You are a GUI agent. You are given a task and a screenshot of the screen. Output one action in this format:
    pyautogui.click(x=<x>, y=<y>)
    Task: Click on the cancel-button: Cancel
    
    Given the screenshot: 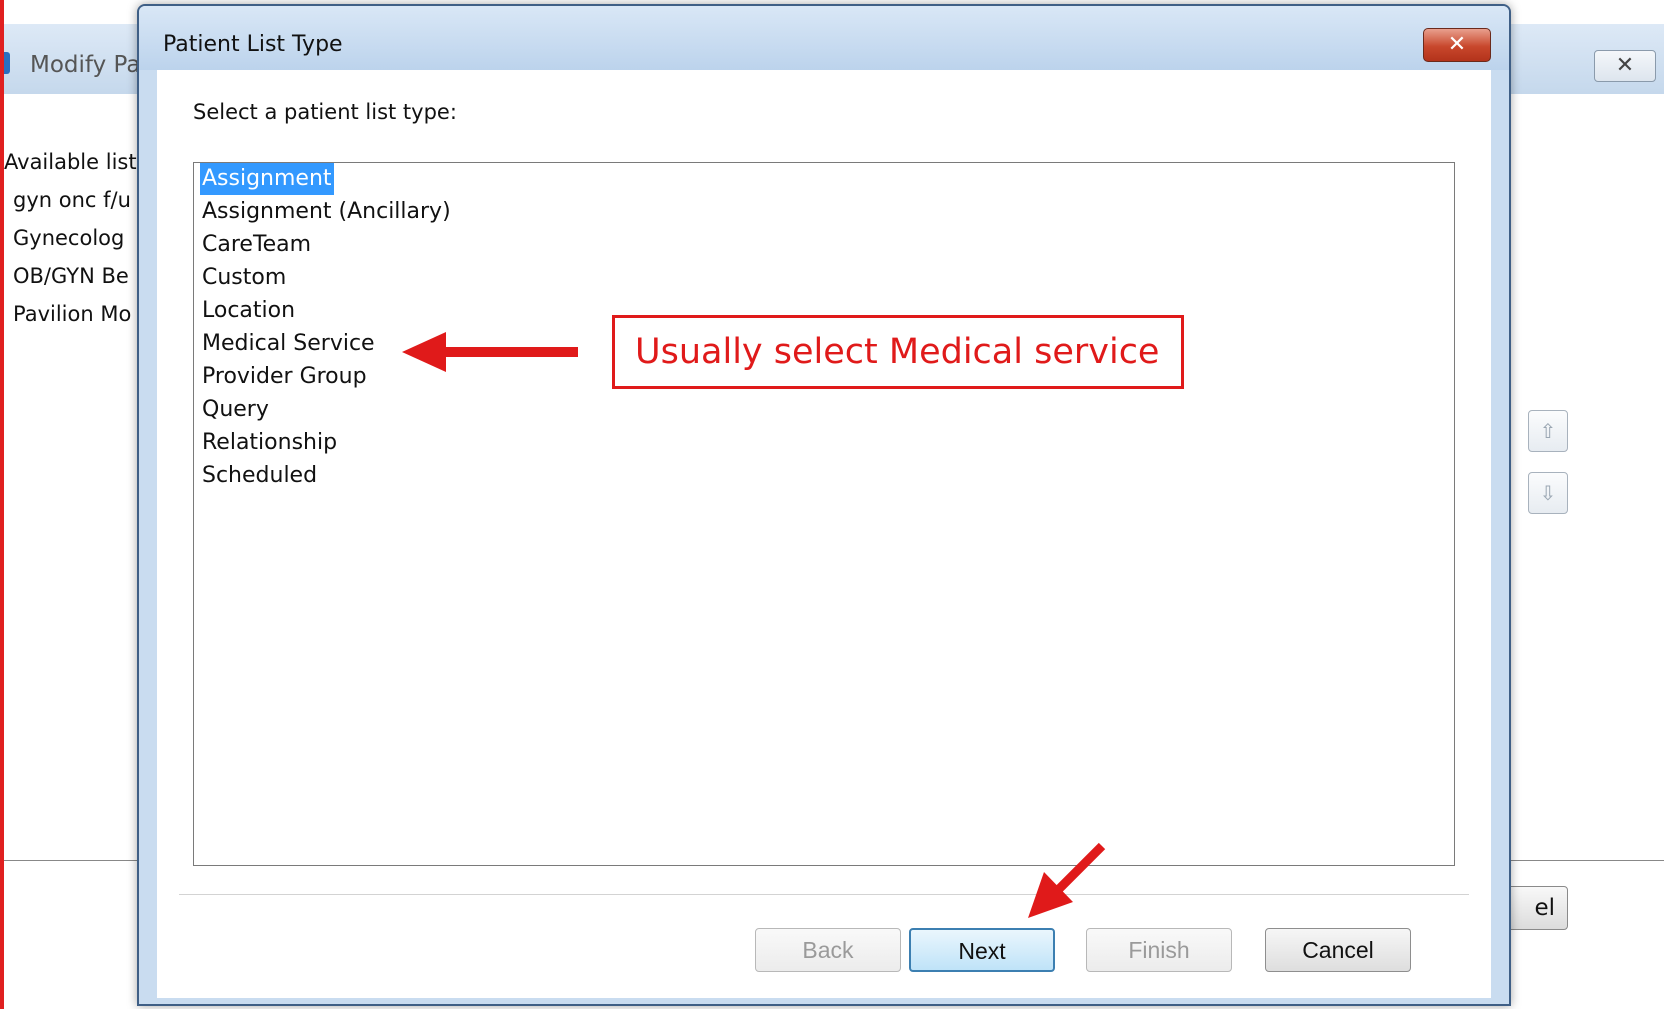 What is the action you would take?
    pyautogui.click(x=1338, y=950)
    